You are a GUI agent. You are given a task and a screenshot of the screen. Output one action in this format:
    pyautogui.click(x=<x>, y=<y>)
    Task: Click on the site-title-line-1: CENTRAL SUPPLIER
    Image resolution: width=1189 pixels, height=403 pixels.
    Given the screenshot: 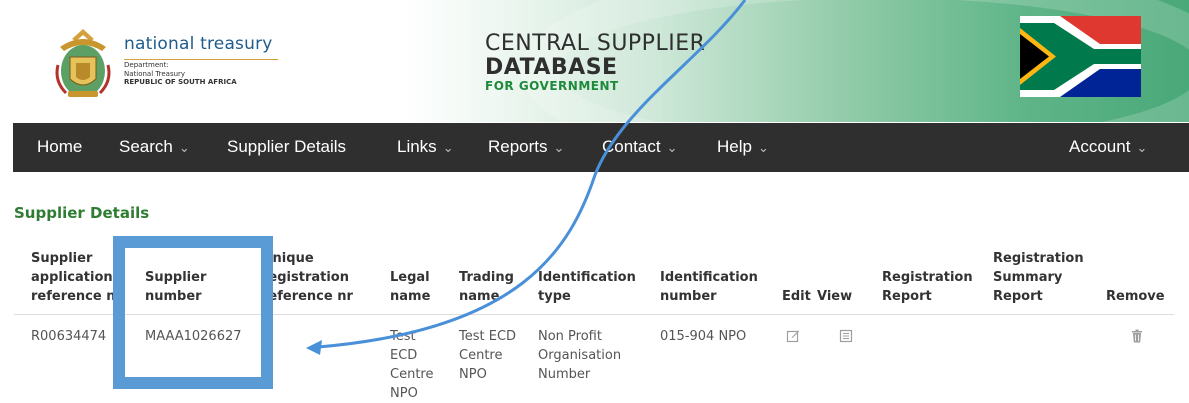 What is the action you would take?
    pyautogui.click(x=595, y=43)
    